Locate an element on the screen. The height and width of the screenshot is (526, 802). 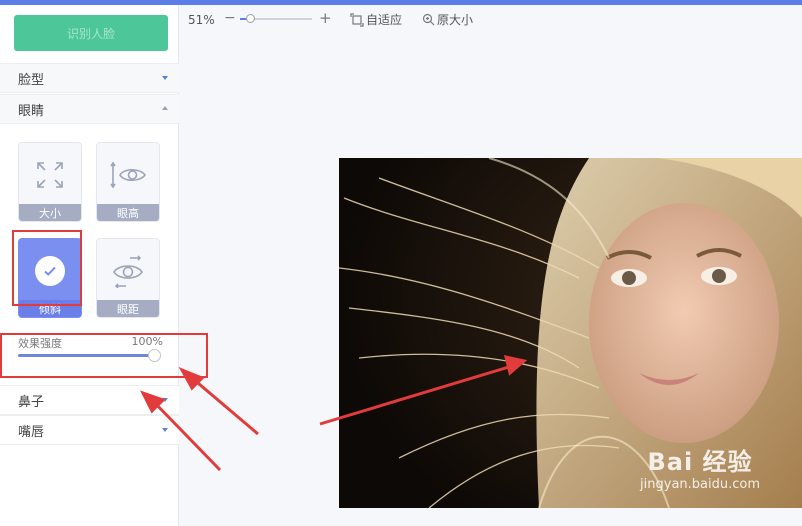
annotation-arrows is located at coordinates (334, 413).